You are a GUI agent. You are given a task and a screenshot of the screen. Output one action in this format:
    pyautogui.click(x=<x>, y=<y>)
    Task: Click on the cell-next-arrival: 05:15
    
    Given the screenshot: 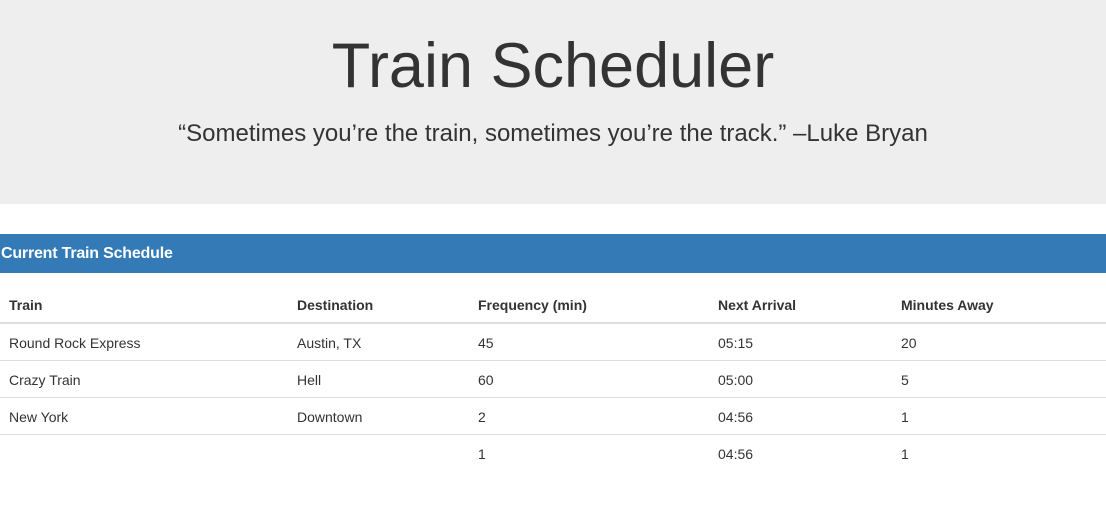 What is the action you would take?
    pyautogui.click(x=800, y=342)
    